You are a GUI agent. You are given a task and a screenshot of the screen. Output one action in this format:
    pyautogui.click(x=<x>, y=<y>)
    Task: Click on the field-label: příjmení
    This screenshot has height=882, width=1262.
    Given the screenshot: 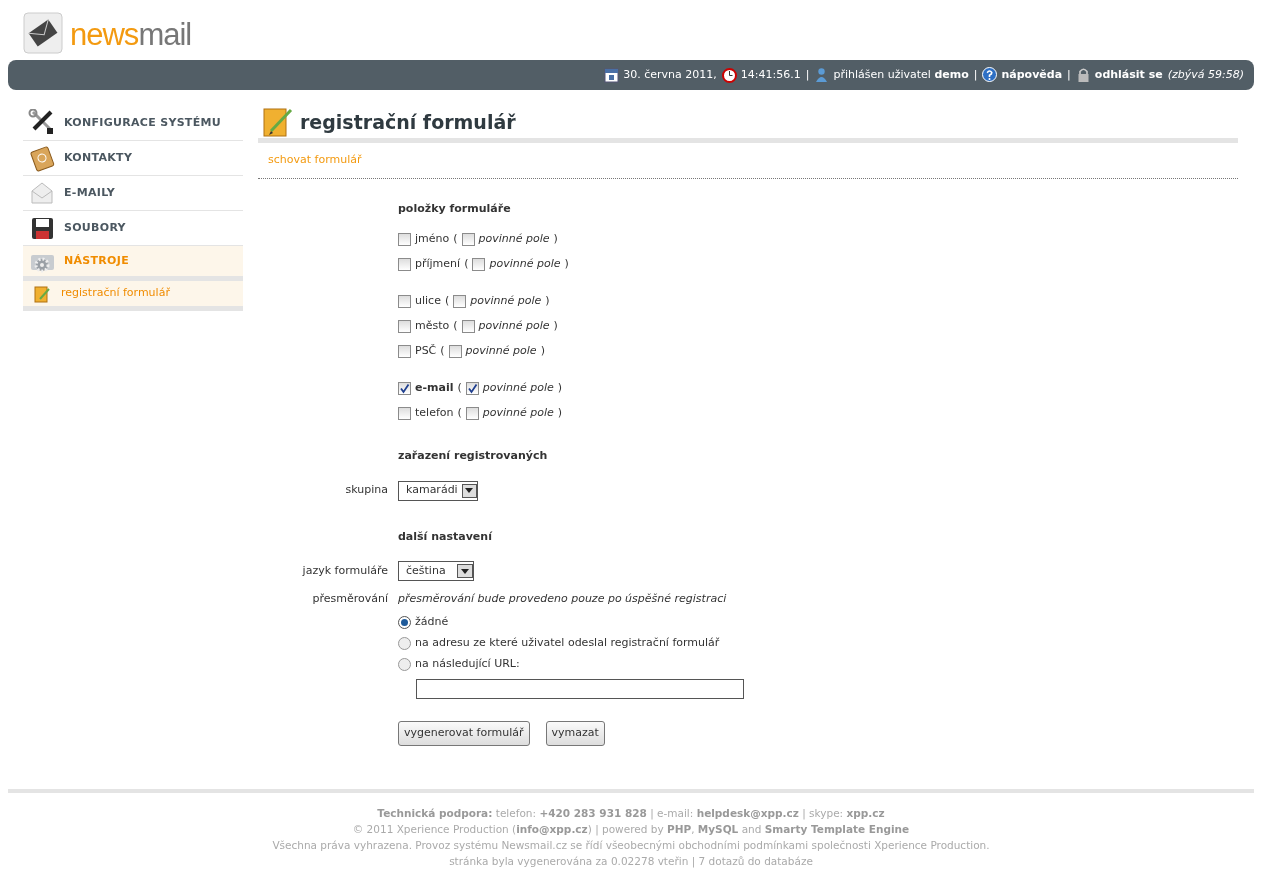 What is the action you would take?
    pyautogui.click(x=438, y=264)
    